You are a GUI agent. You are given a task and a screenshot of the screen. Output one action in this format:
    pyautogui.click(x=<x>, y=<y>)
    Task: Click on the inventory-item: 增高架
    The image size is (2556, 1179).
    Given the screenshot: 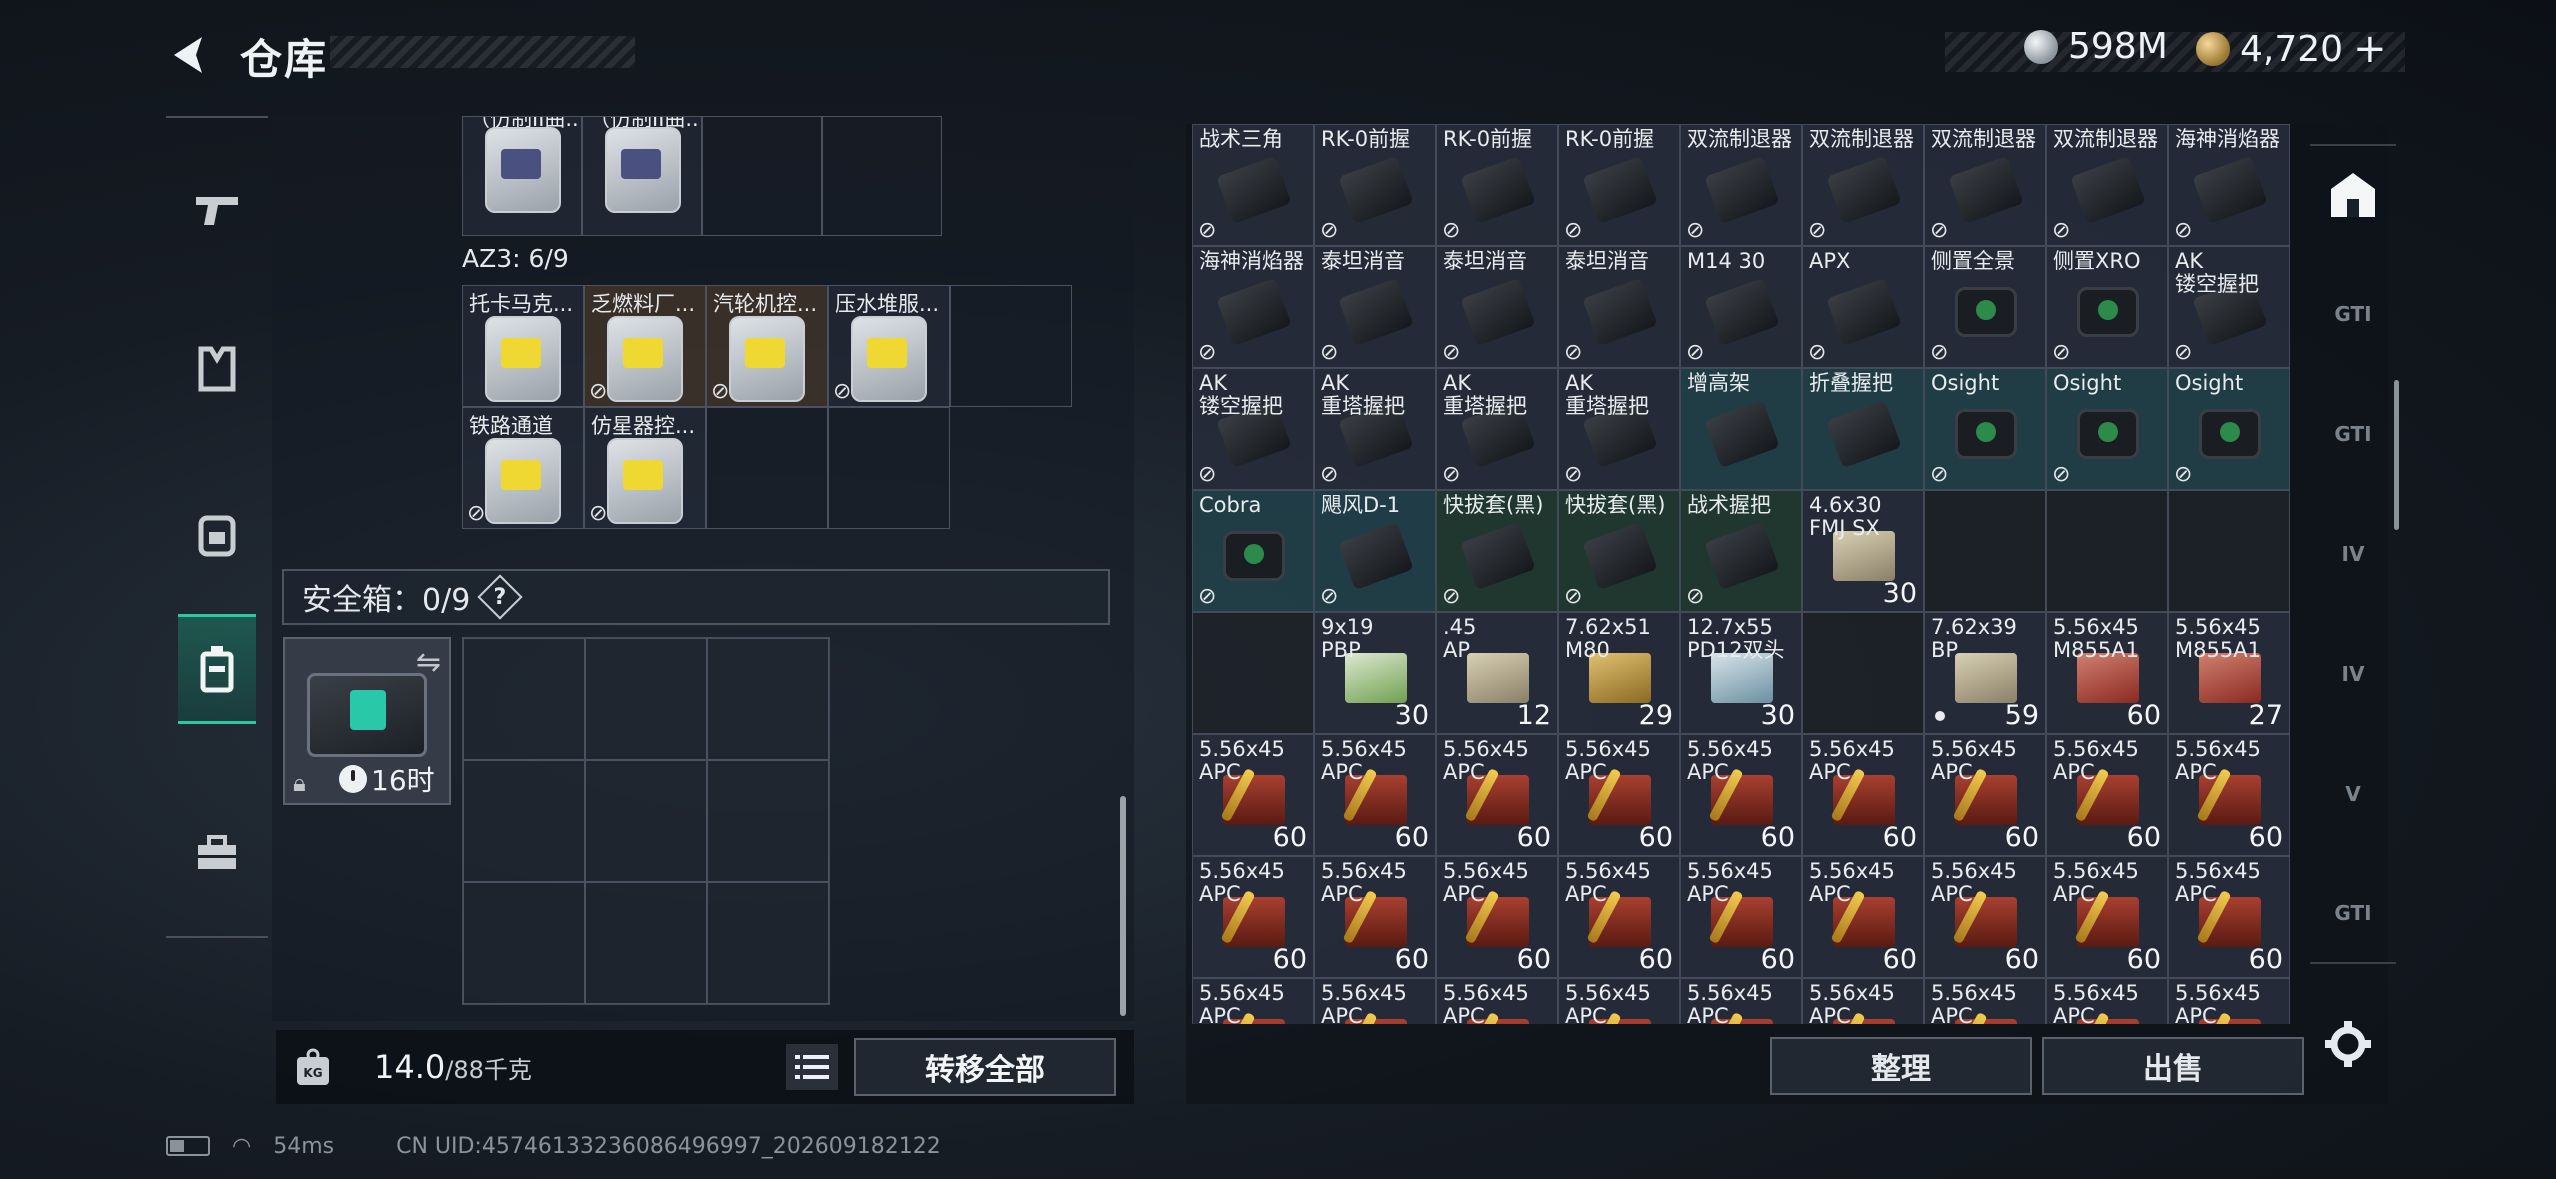 What is the action you would take?
    pyautogui.click(x=1741, y=429)
    